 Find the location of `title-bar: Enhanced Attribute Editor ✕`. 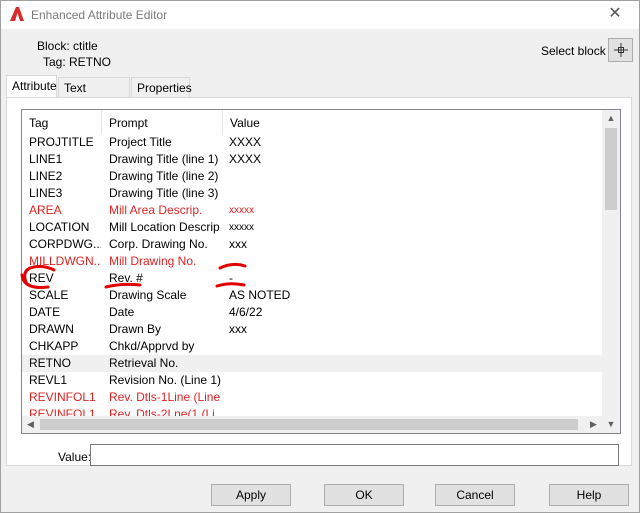

title-bar: Enhanced Attribute Editor ✕ is located at coordinates (320, 15).